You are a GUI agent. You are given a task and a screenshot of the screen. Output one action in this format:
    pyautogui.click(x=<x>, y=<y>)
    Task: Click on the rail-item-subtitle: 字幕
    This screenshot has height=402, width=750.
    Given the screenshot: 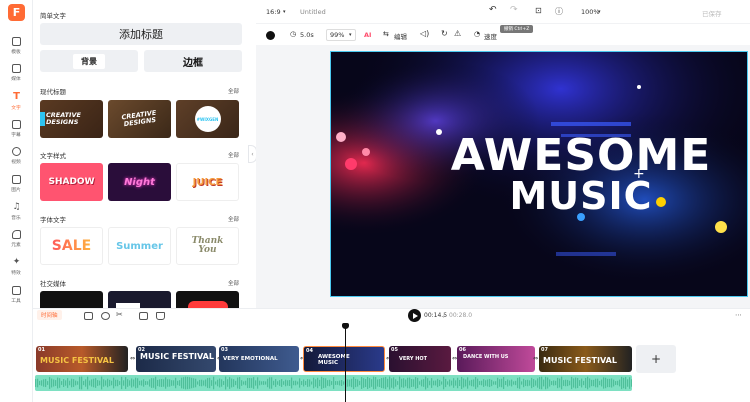 What is the action you would take?
    pyautogui.click(x=16, y=129)
    